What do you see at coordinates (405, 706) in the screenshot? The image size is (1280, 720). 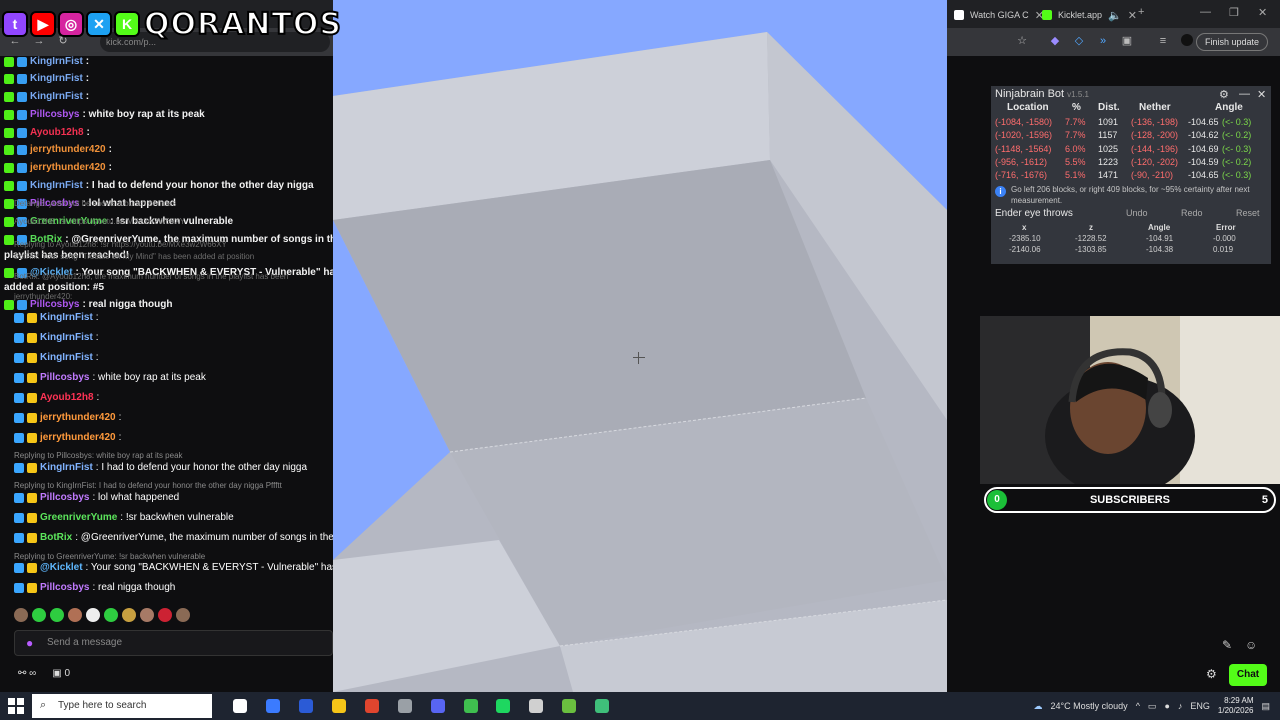 I see `app-icon` at bounding box center [405, 706].